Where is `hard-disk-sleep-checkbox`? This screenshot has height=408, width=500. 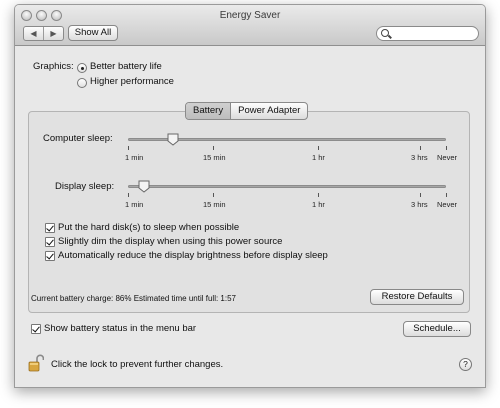 hard-disk-sleep-checkbox is located at coordinates (50, 228).